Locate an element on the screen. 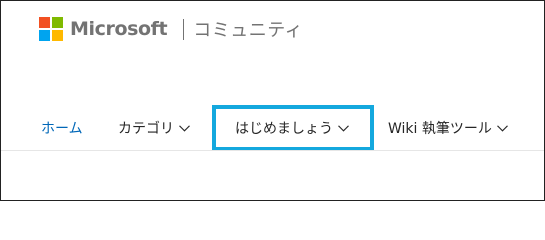  nav-item-label: ホーム is located at coordinates (62, 129).